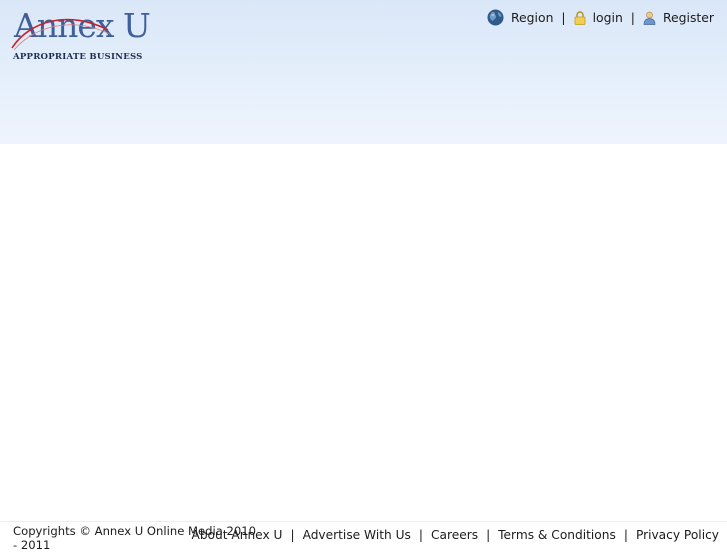 Image resolution: width=727 pixels, height=552 pixels. Describe the element at coordinates (236, 535) in the screenshot. I see `footer-link-about: About Annex U` at that location.